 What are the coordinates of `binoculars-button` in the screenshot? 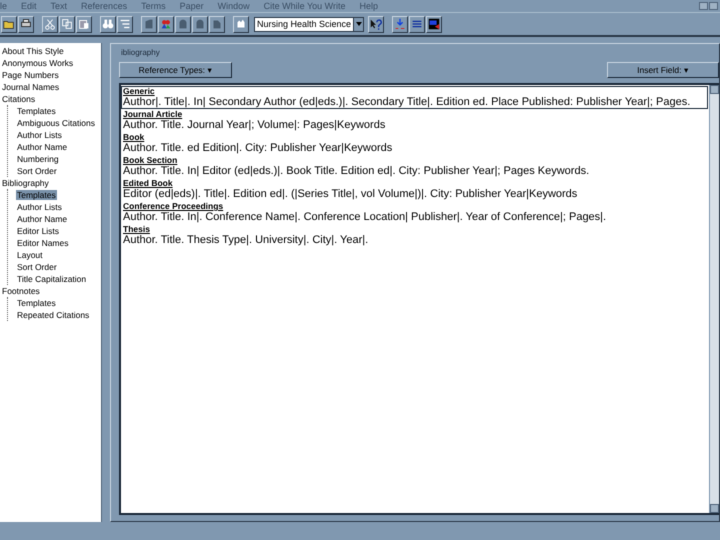 It's located at (108, 24).